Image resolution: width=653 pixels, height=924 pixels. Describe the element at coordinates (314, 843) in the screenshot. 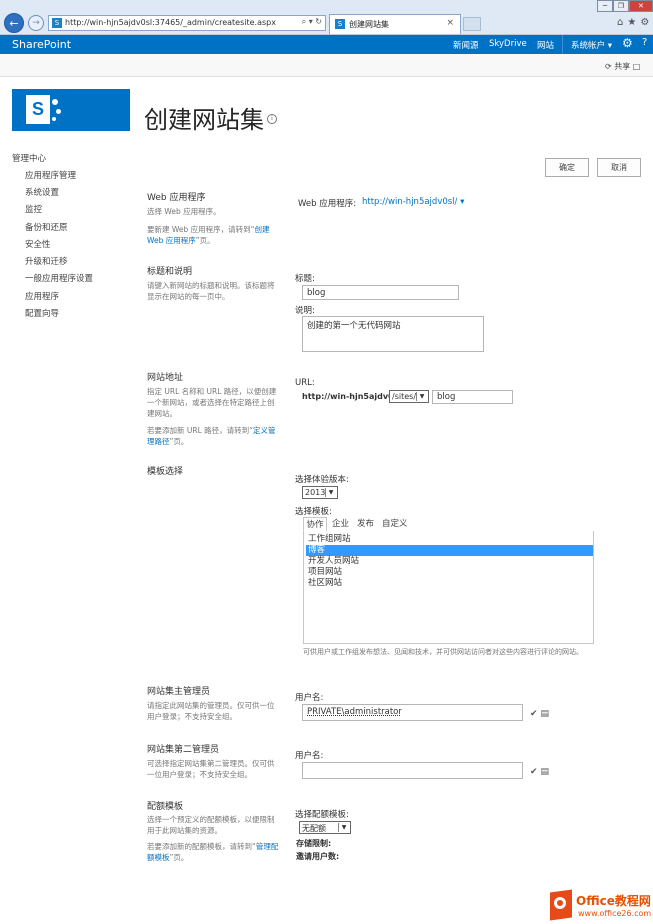

I see `storage-limit-label: 存储限制:` at that location.